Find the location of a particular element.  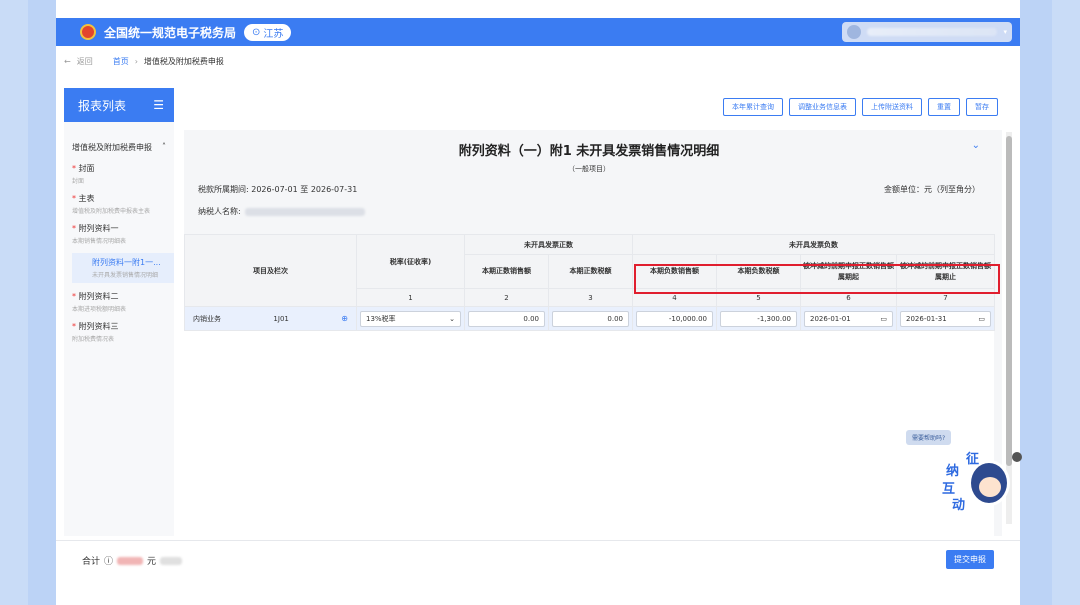

col-number: 4 is located at coordinates (674, 297).